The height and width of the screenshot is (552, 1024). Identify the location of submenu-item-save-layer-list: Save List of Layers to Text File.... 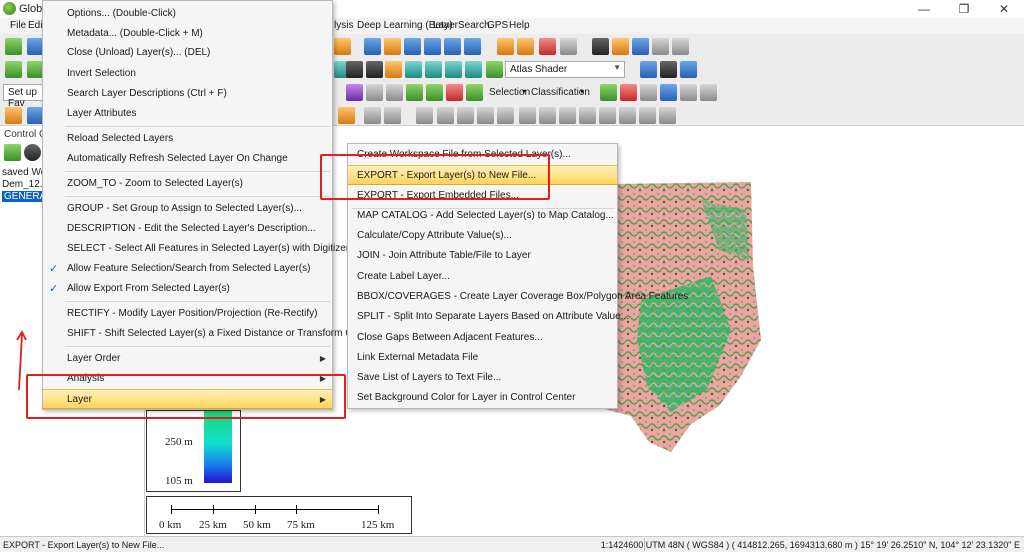
(482, 378).